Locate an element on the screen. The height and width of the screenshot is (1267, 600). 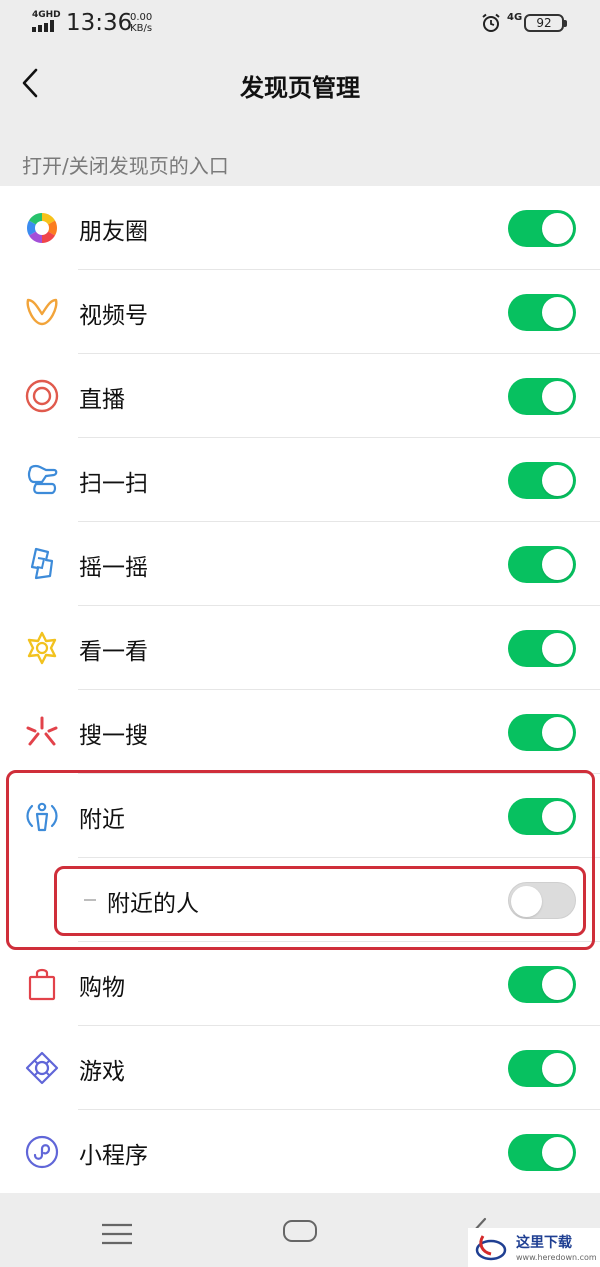
games-icon is located at coordinates (42, 1068).